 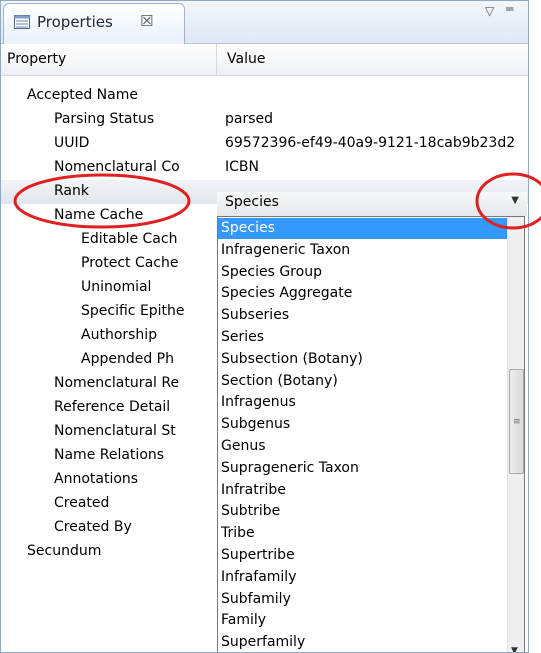 I want to click on annotation-overlay, so click(x=277, y=201).